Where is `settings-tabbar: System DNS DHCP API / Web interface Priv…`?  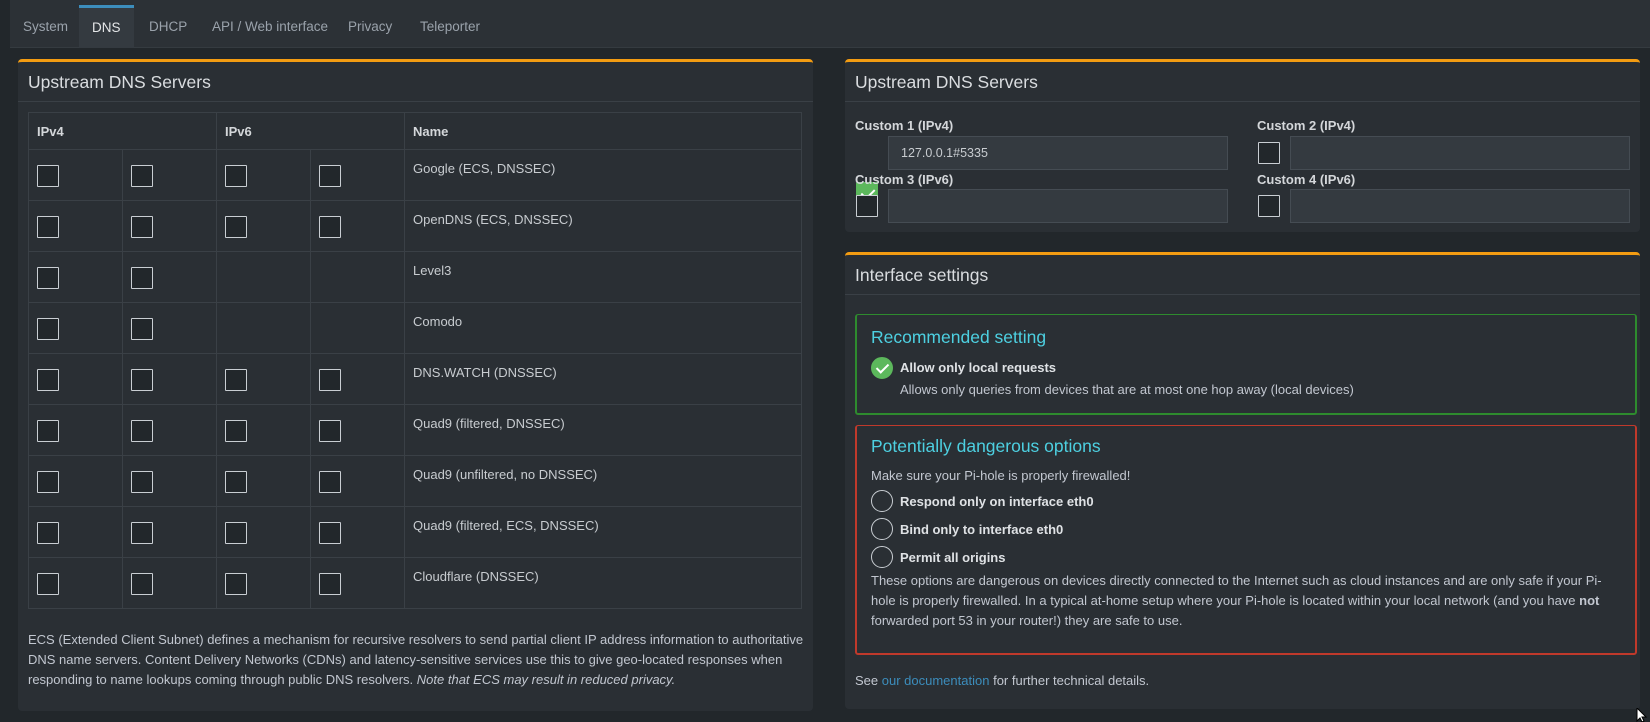 settings-tabbar: System DNS DHCP API / Web interface Priv… is located at coordinates (830, 24).